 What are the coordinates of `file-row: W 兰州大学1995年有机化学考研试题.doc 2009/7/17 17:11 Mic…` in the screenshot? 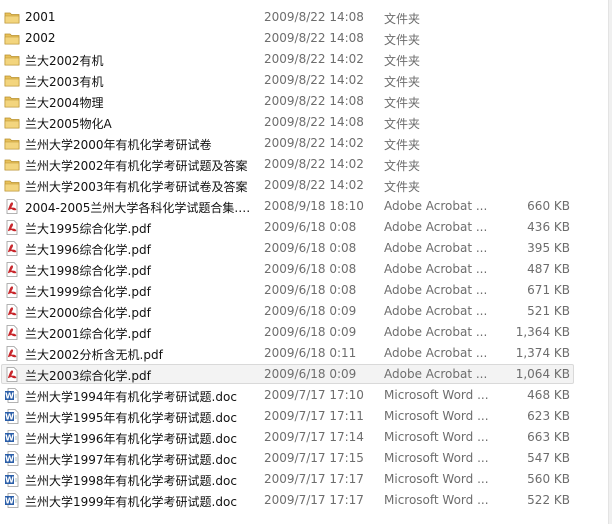 It's located at (306, 416).